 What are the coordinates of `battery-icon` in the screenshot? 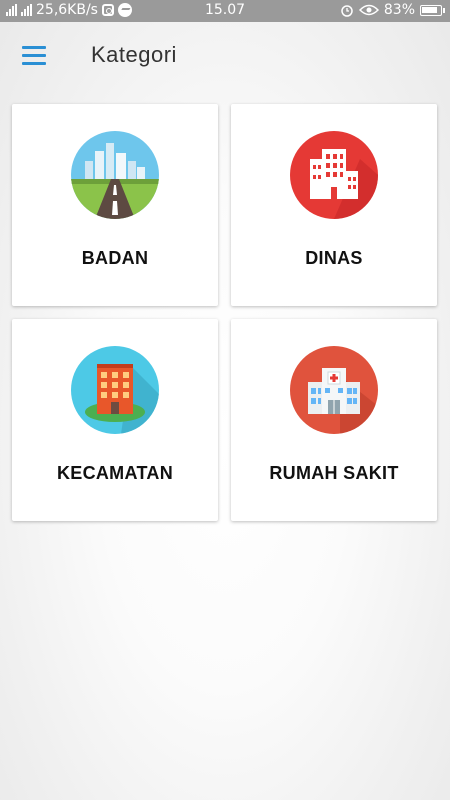 It's located at (432, 10).